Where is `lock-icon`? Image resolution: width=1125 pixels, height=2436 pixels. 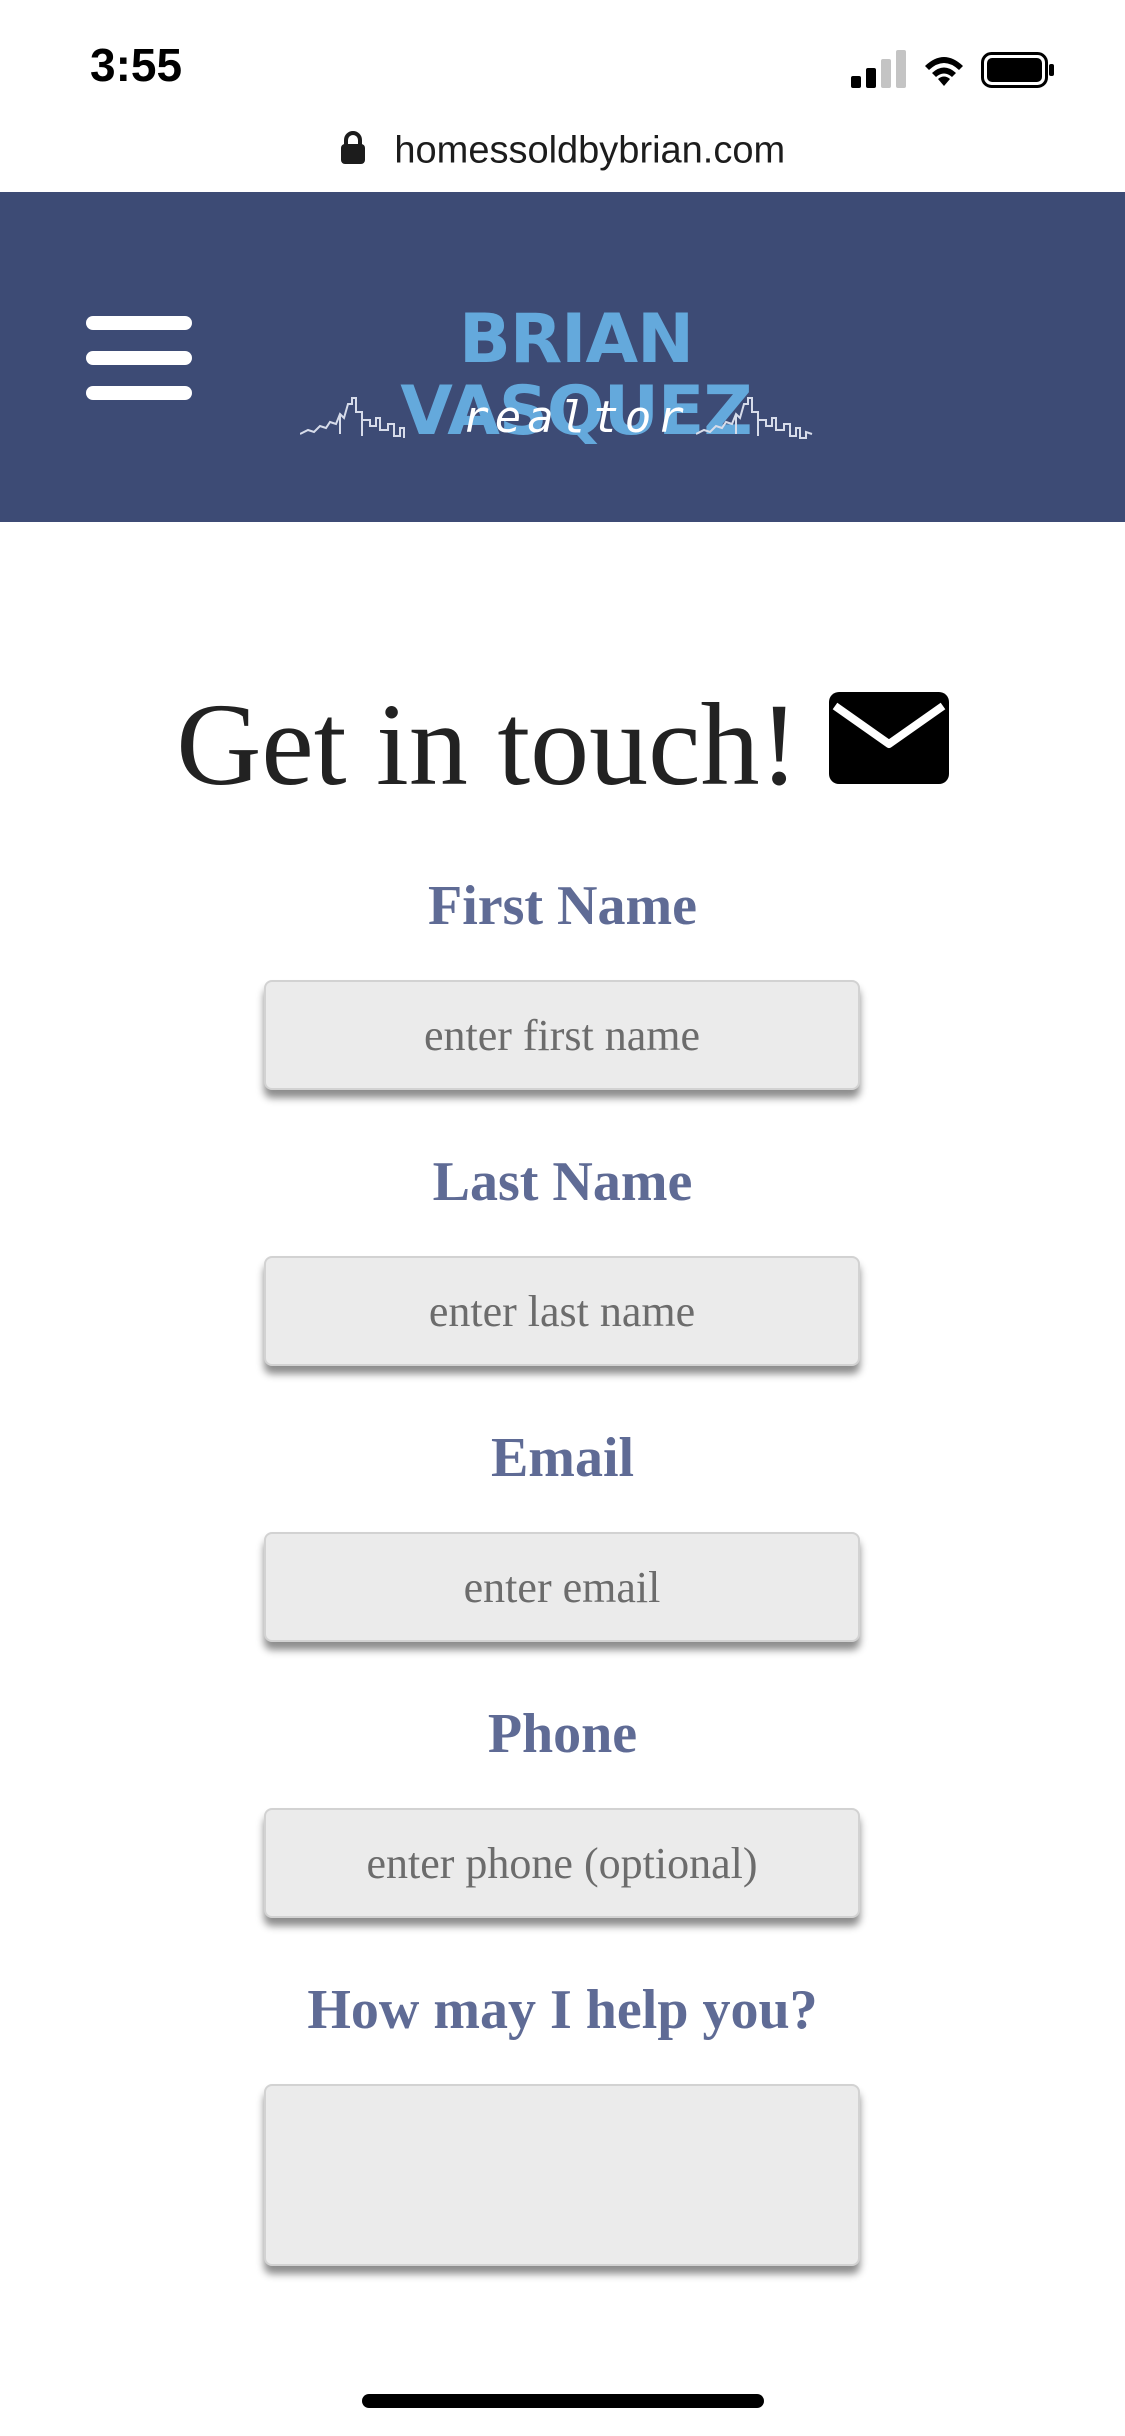 lock-icon is located at coordinates (352, 147).